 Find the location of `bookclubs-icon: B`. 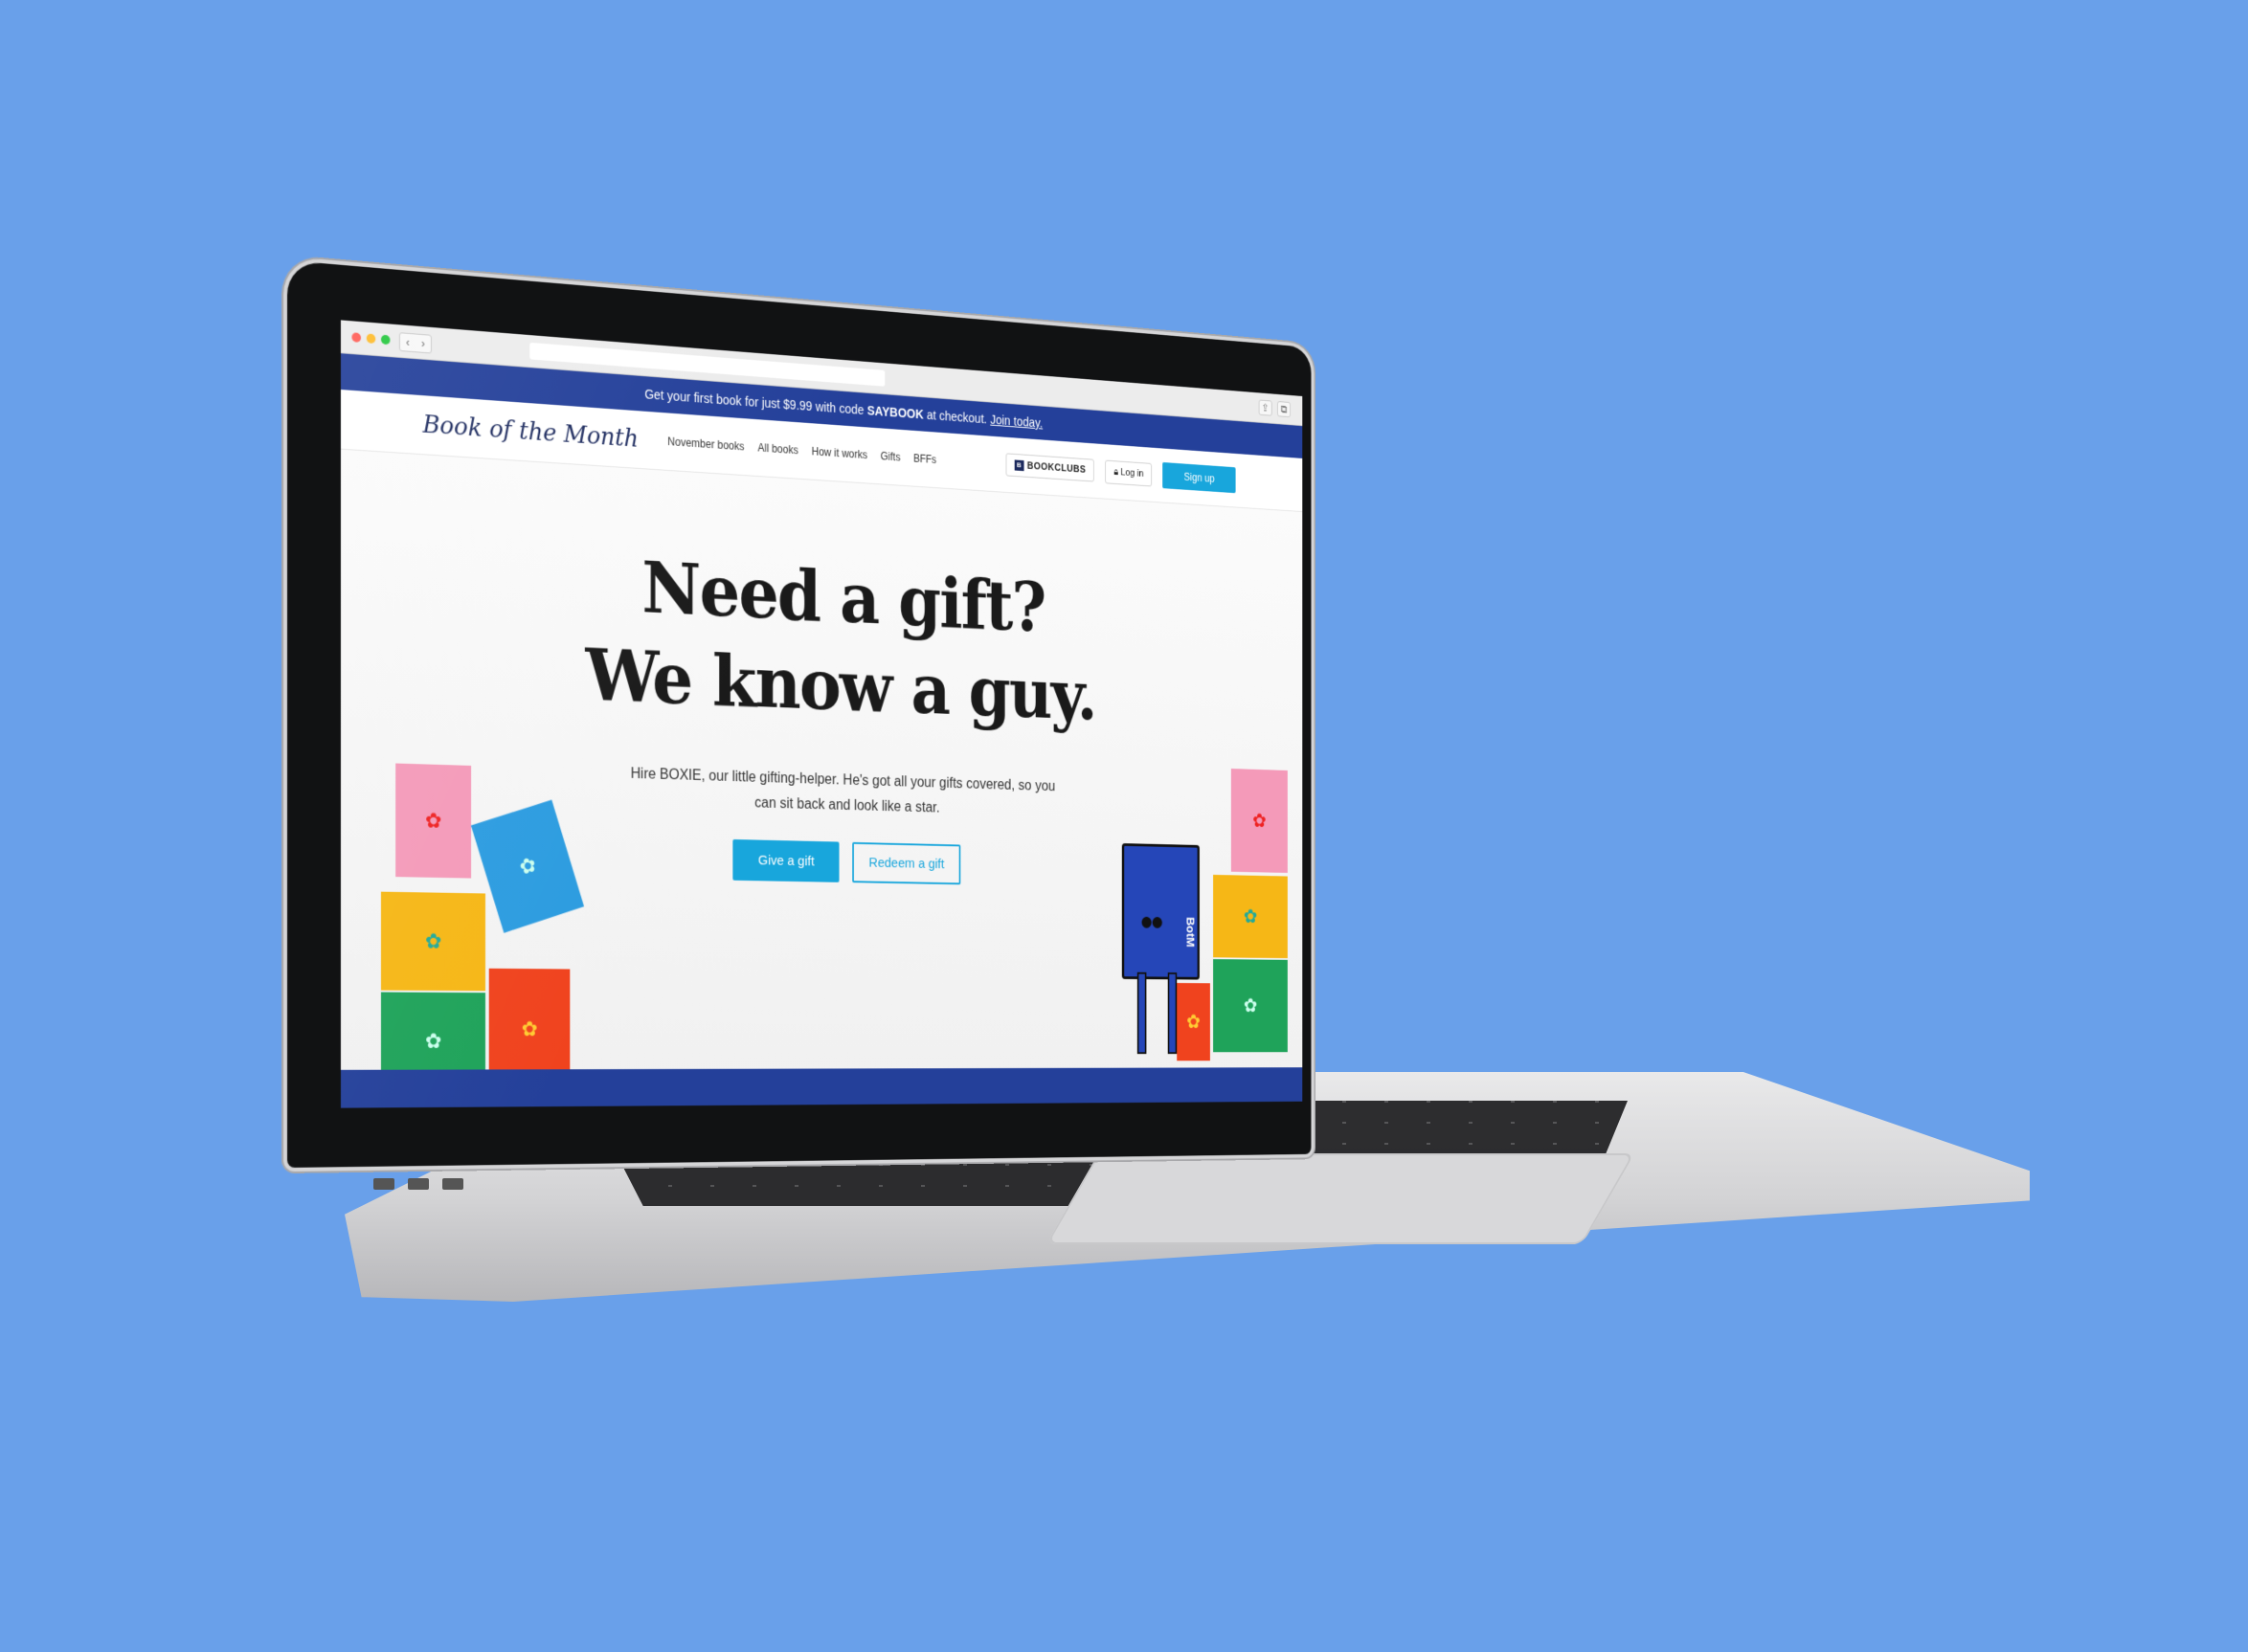

bookclubs-icon: B is located at coordinates (1019, 465).